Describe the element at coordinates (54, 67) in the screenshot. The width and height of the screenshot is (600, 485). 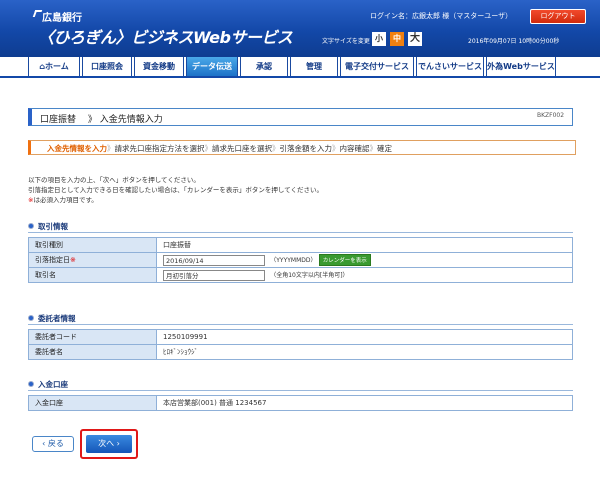
I see `tab-home: ⌂ホーム` at that location.